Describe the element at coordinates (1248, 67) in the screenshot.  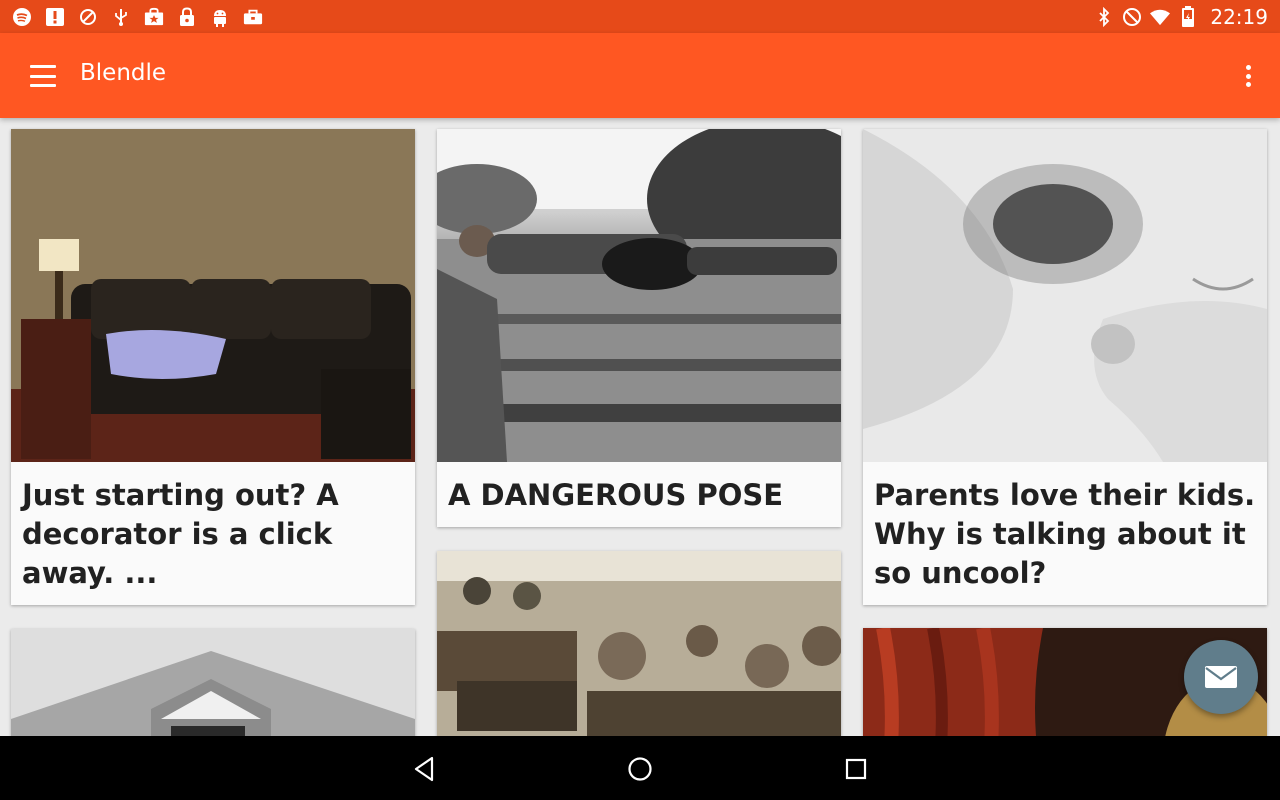
I see `more-vert-icon` at that location.